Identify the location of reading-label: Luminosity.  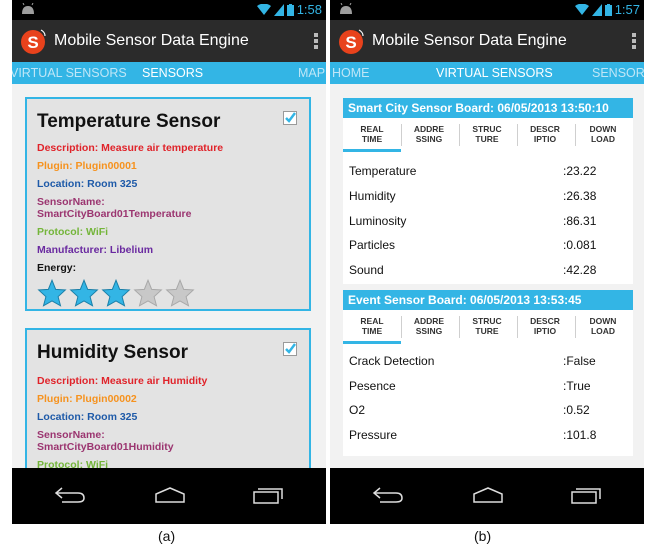
(378, 221).